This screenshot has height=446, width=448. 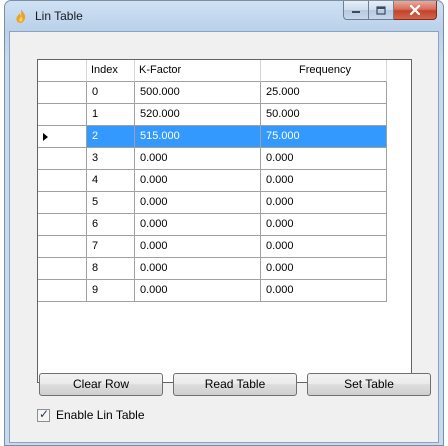 What do you see at coordinates (198, 93) in the screenshot?
I see `cell-kfactor: 500.000` at bounding box center [198, 93].